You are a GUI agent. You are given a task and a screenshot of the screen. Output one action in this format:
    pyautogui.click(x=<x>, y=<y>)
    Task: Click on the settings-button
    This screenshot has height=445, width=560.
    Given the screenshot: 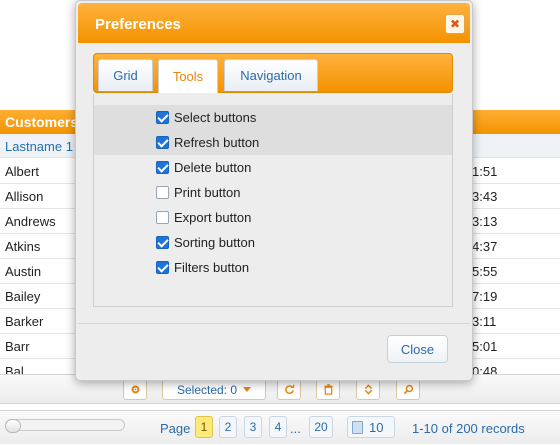 What is the action you would take?
    pyautogui.click(x=135, y=389)
    